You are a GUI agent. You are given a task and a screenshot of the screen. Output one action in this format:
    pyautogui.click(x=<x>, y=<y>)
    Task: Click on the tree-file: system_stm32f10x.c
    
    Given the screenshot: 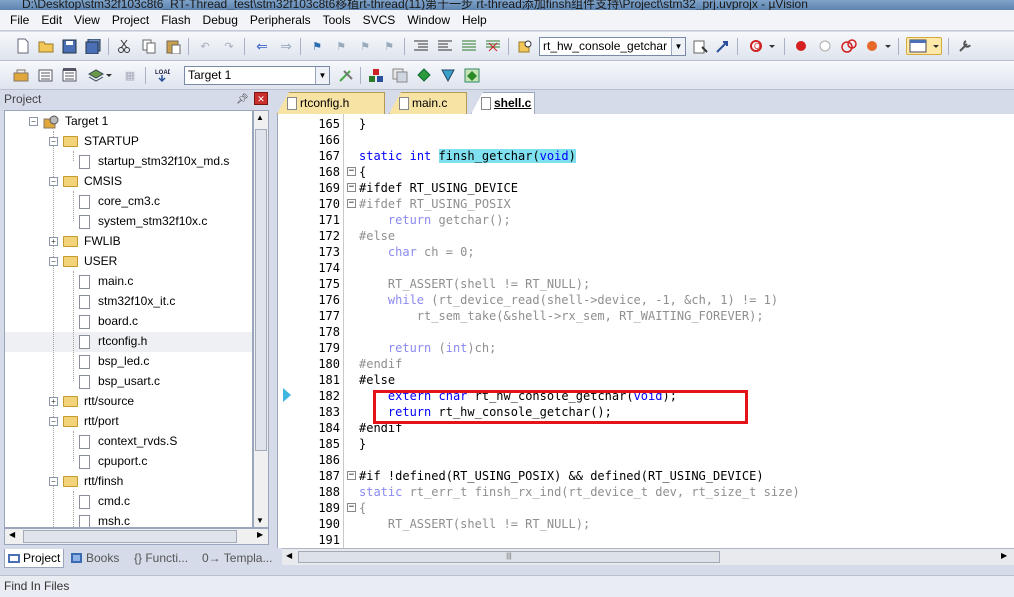 What is the action you would take?
    pyautogui.click(x=143, y=221)
    